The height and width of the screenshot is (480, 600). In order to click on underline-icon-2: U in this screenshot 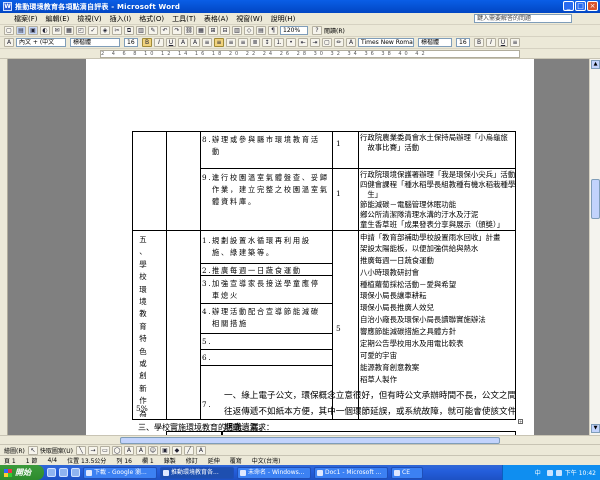, I will do `click(503, 42)`.